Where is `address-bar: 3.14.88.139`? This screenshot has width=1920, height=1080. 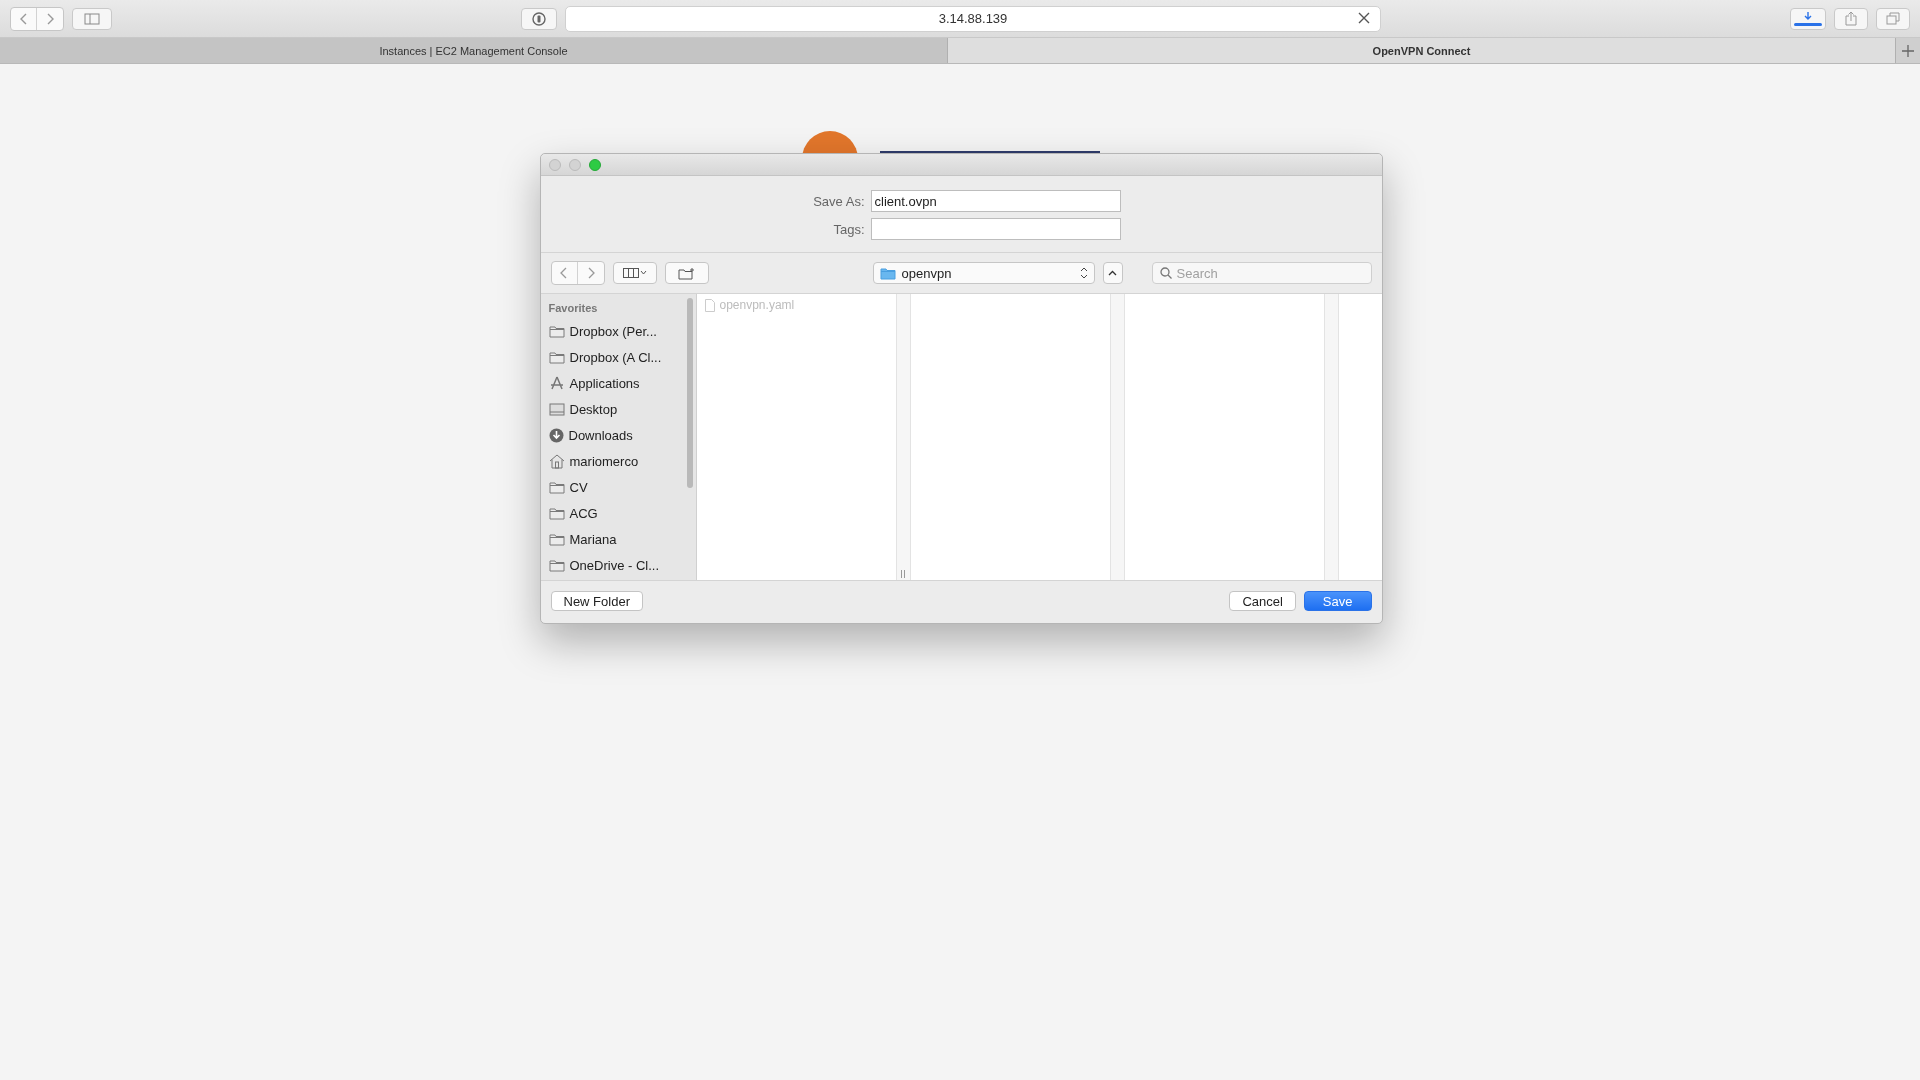
address-bar: 3.14.88.139 is located at coordinates (973, 18).